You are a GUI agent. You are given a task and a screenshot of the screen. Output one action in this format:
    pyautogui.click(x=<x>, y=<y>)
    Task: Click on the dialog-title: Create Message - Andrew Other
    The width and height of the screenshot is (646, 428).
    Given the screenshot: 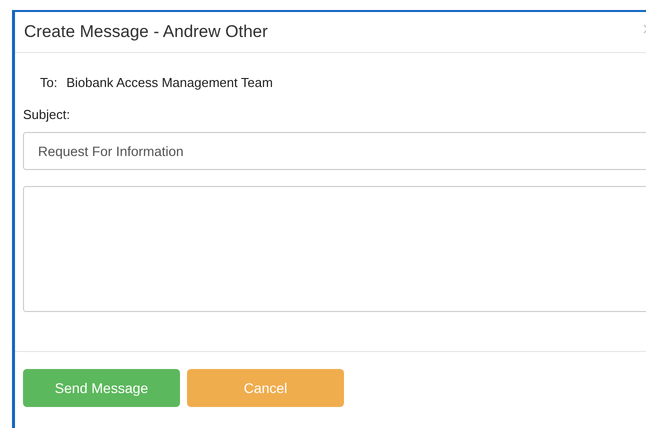 What is the action you would take?
    pyautogui.click(x=146, y=32)
    